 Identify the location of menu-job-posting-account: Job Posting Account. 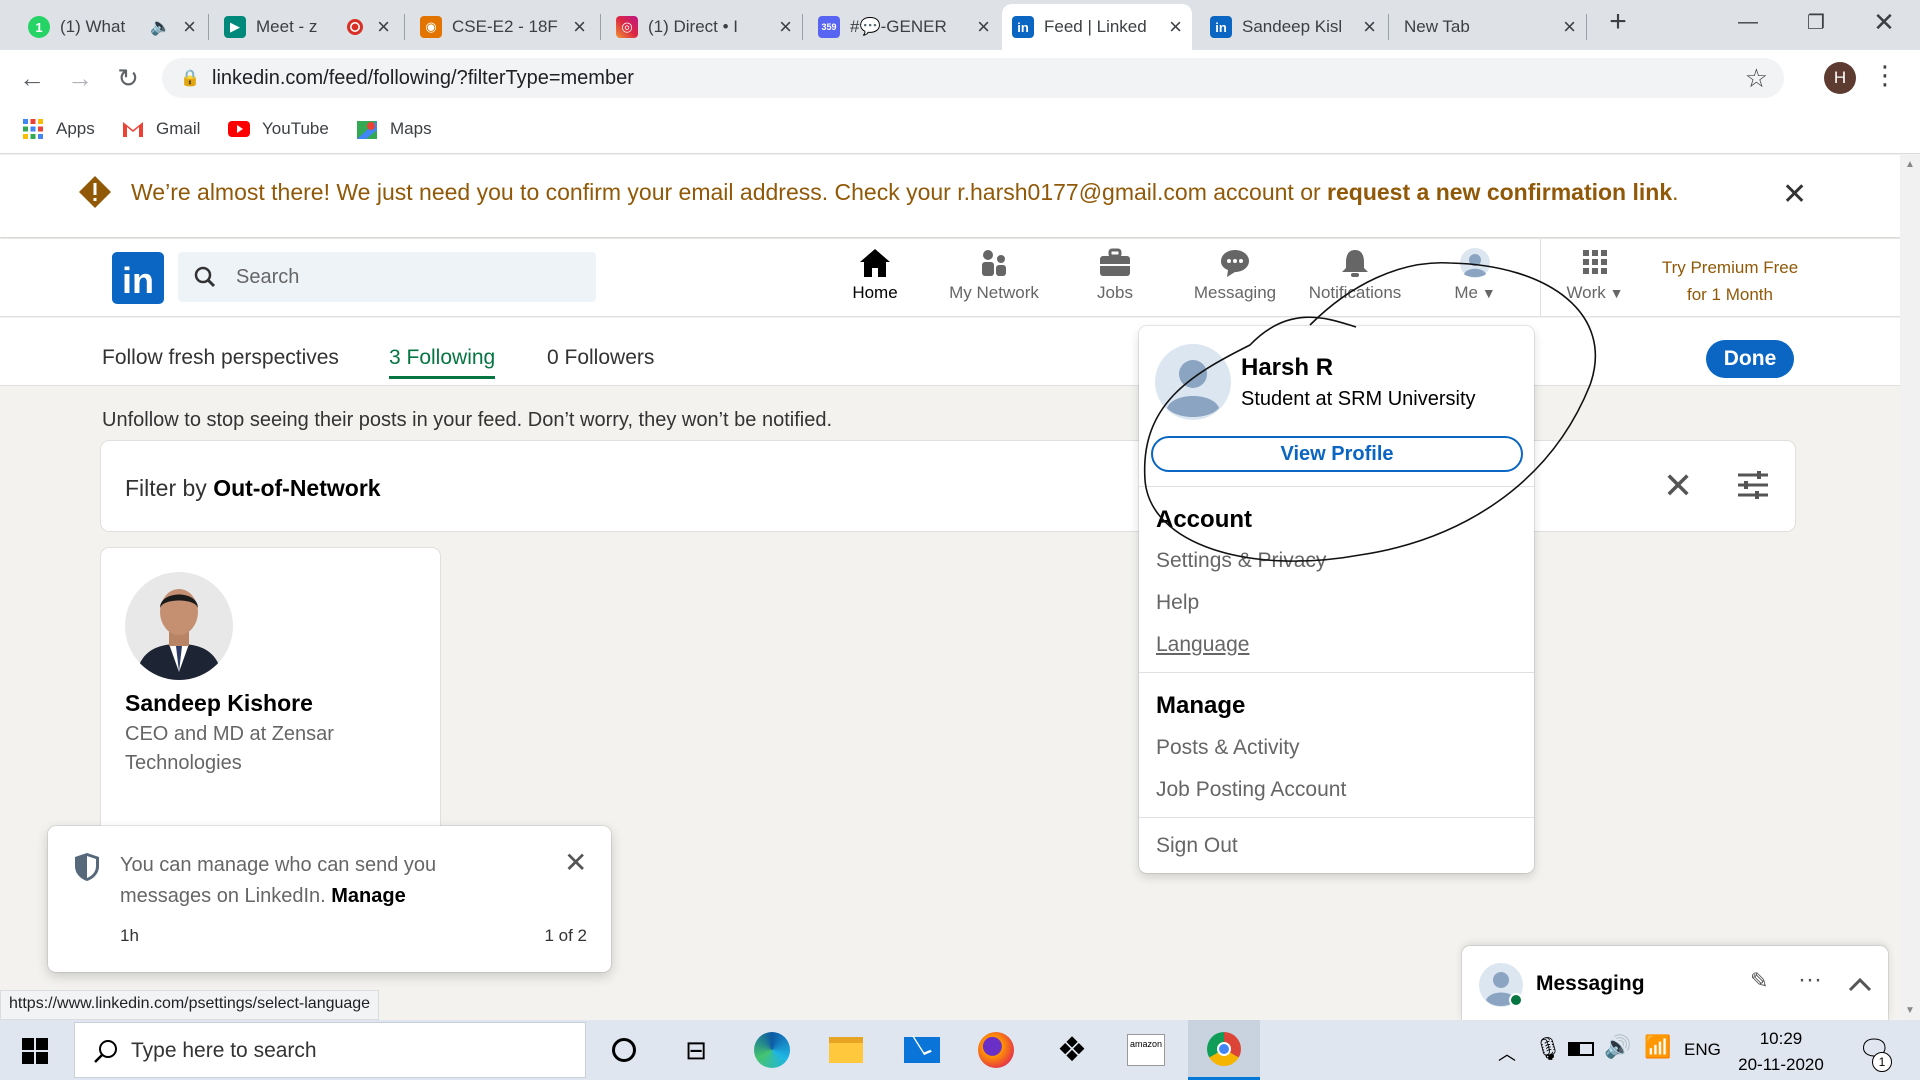
(1251, 790).